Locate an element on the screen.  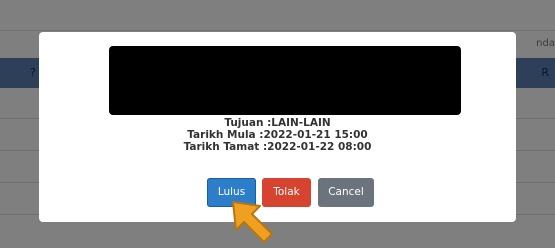
arrow-cursor-icon is located at coordinates (252, 222).